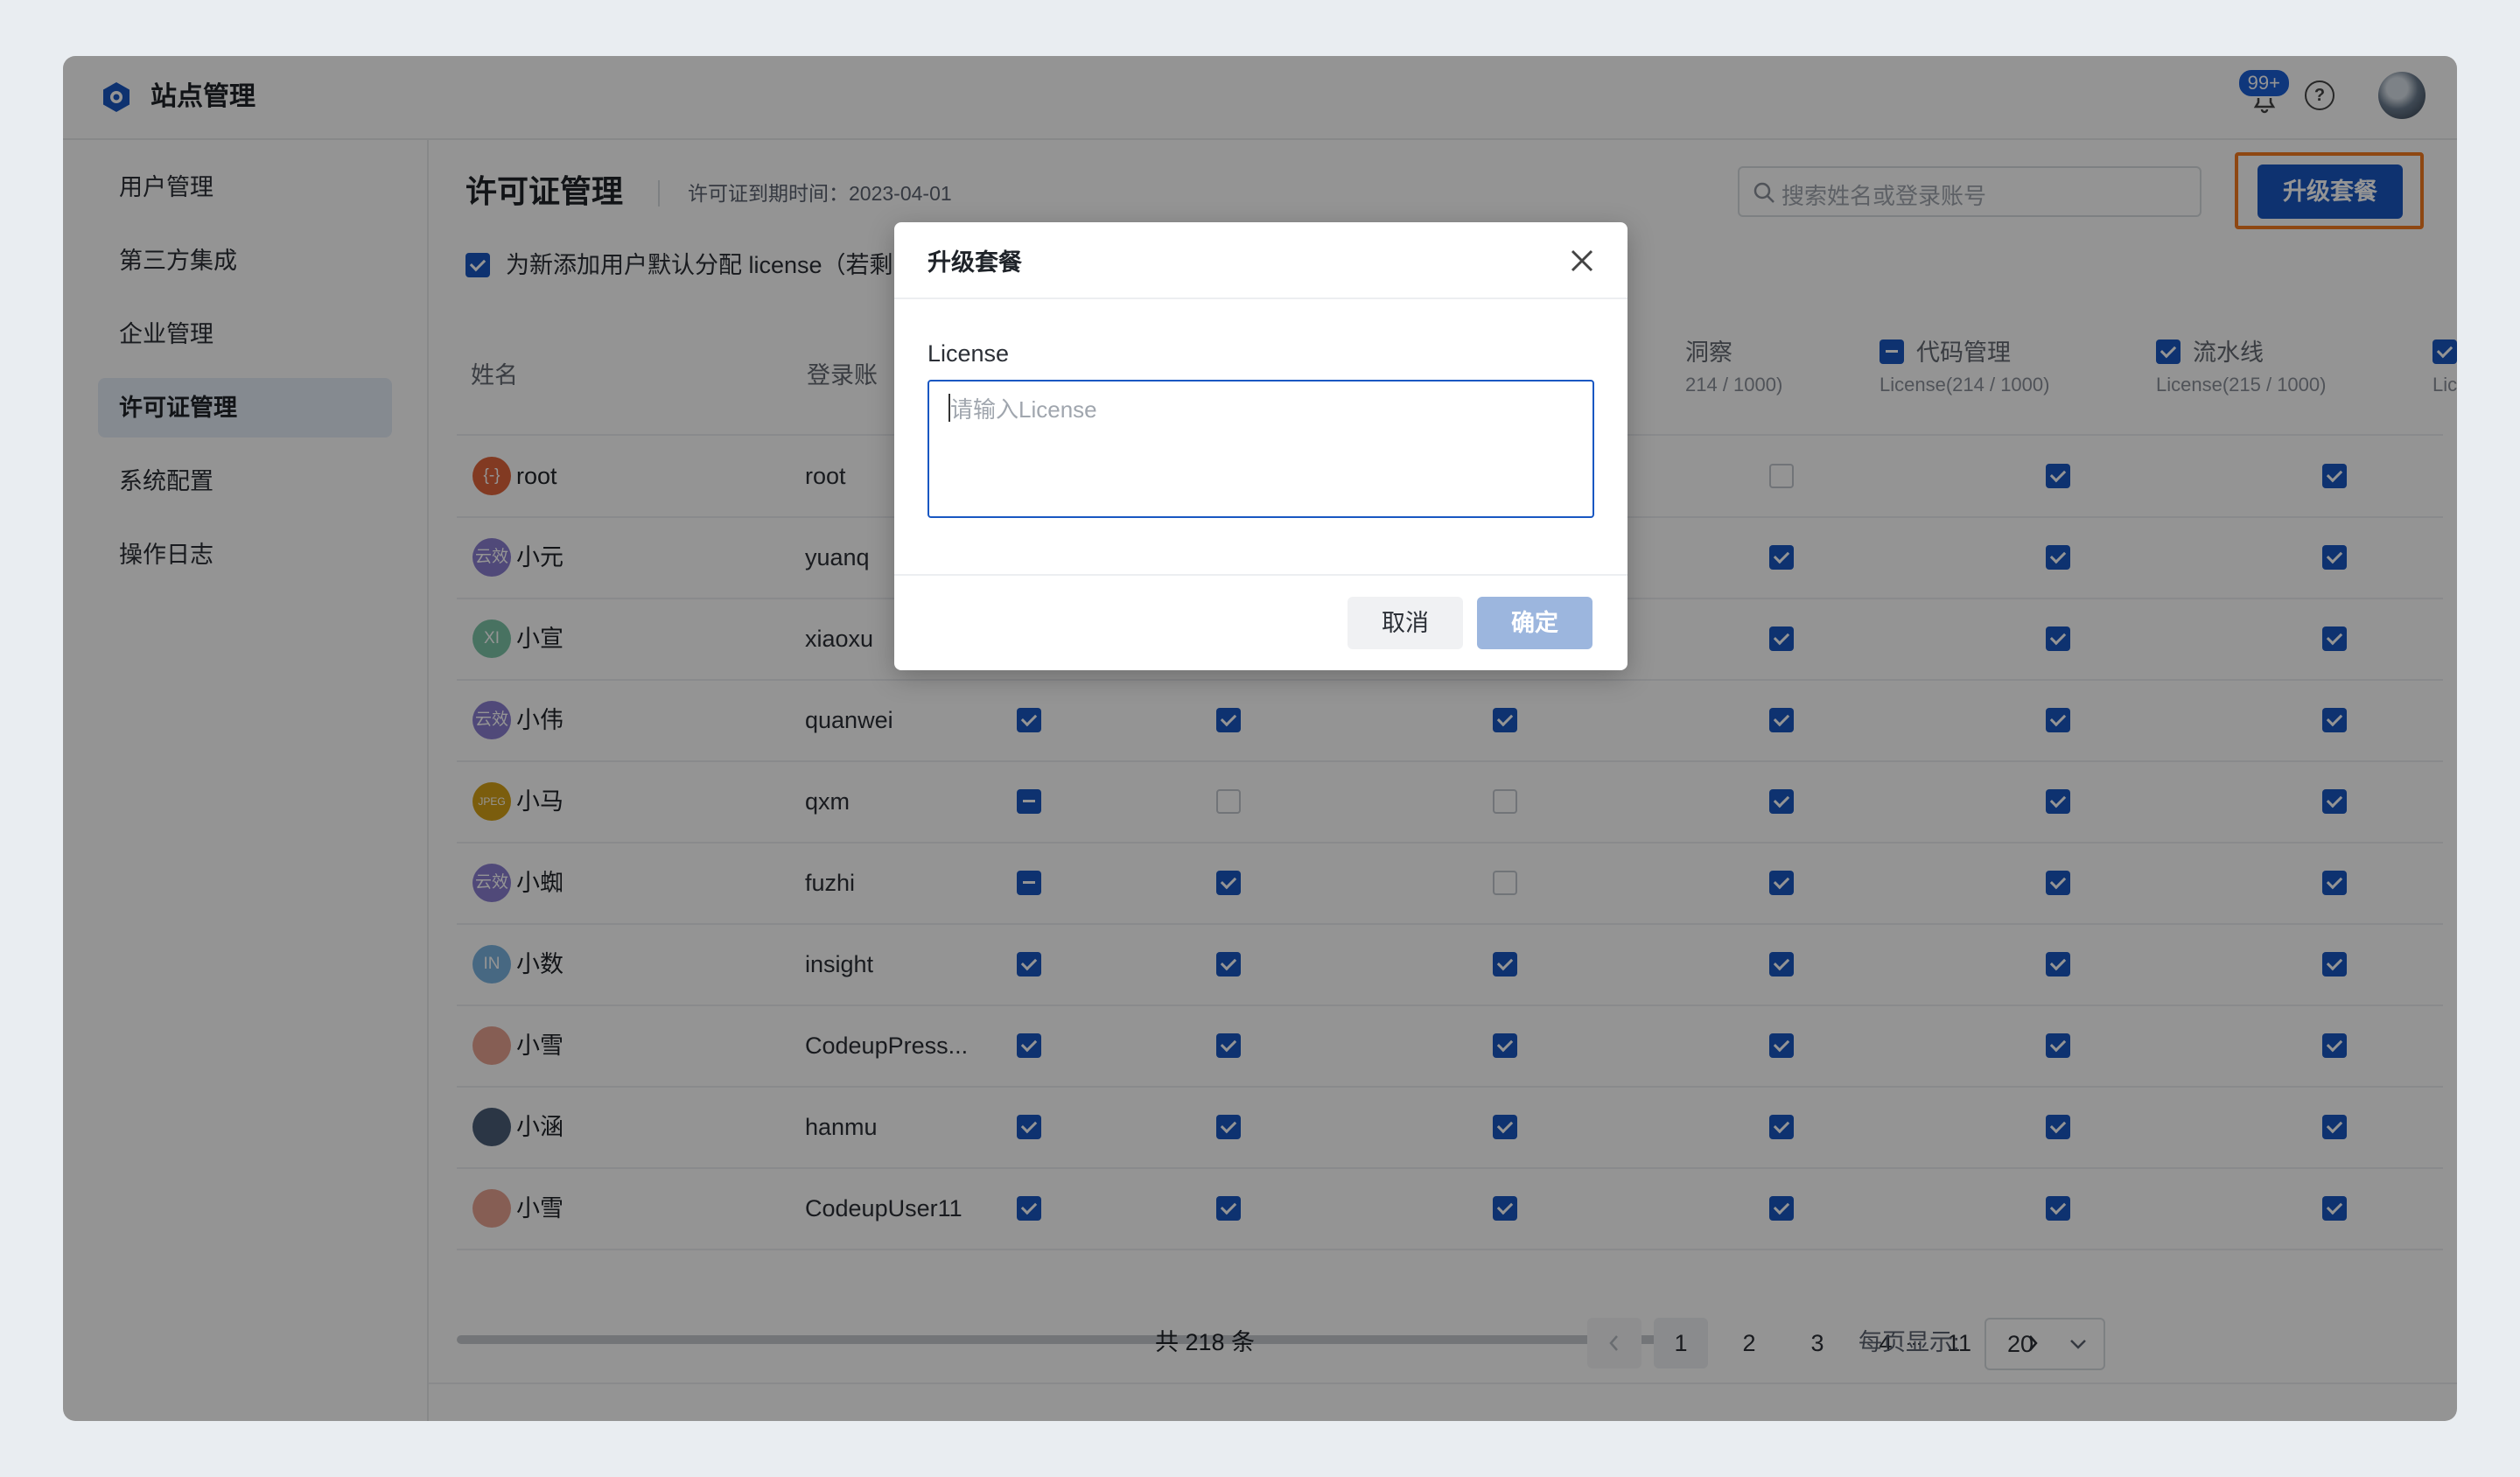  I want to click on close-icon, so click(1582, 260).